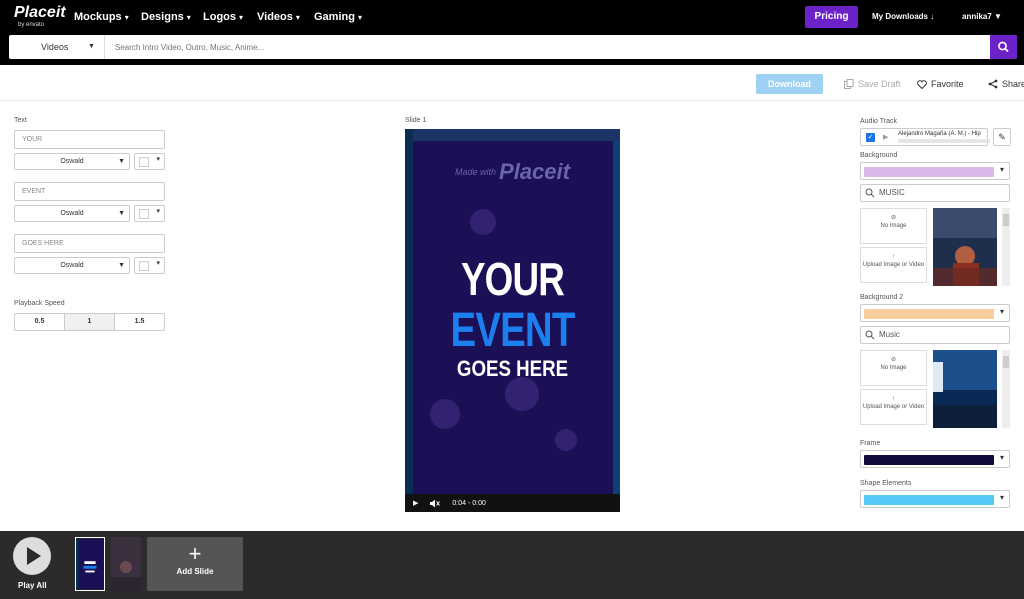  I want to click on preview-line-your: YOUR, so click(512, 279).